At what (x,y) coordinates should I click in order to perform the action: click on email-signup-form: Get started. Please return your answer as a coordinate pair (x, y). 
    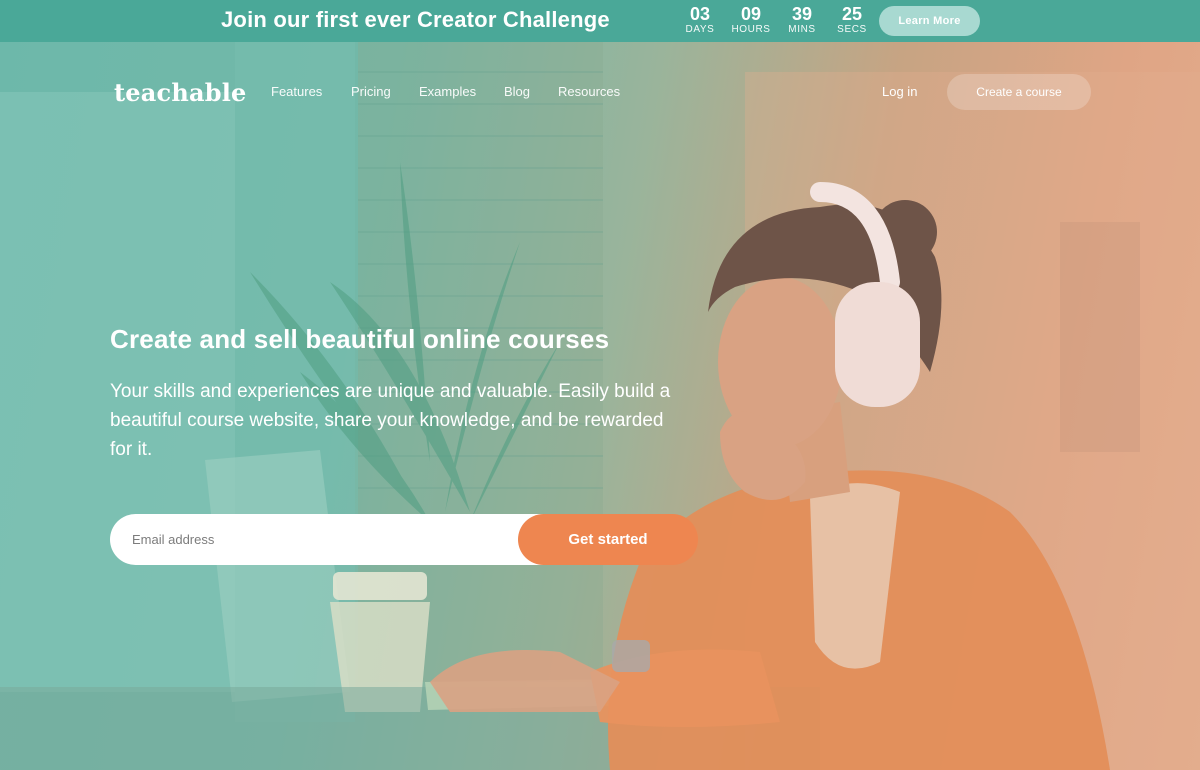
    Looking at the image, I should click on (404, 539).